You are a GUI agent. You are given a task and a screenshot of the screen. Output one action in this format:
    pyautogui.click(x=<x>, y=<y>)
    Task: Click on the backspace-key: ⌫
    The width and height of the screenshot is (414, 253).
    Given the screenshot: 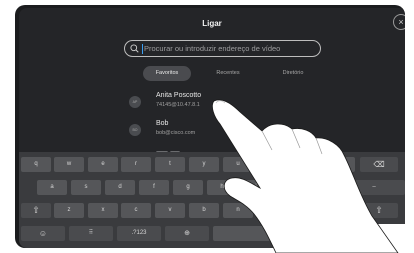 What is the action you would take?
    pyautogui.click(x=379, y=164)
    